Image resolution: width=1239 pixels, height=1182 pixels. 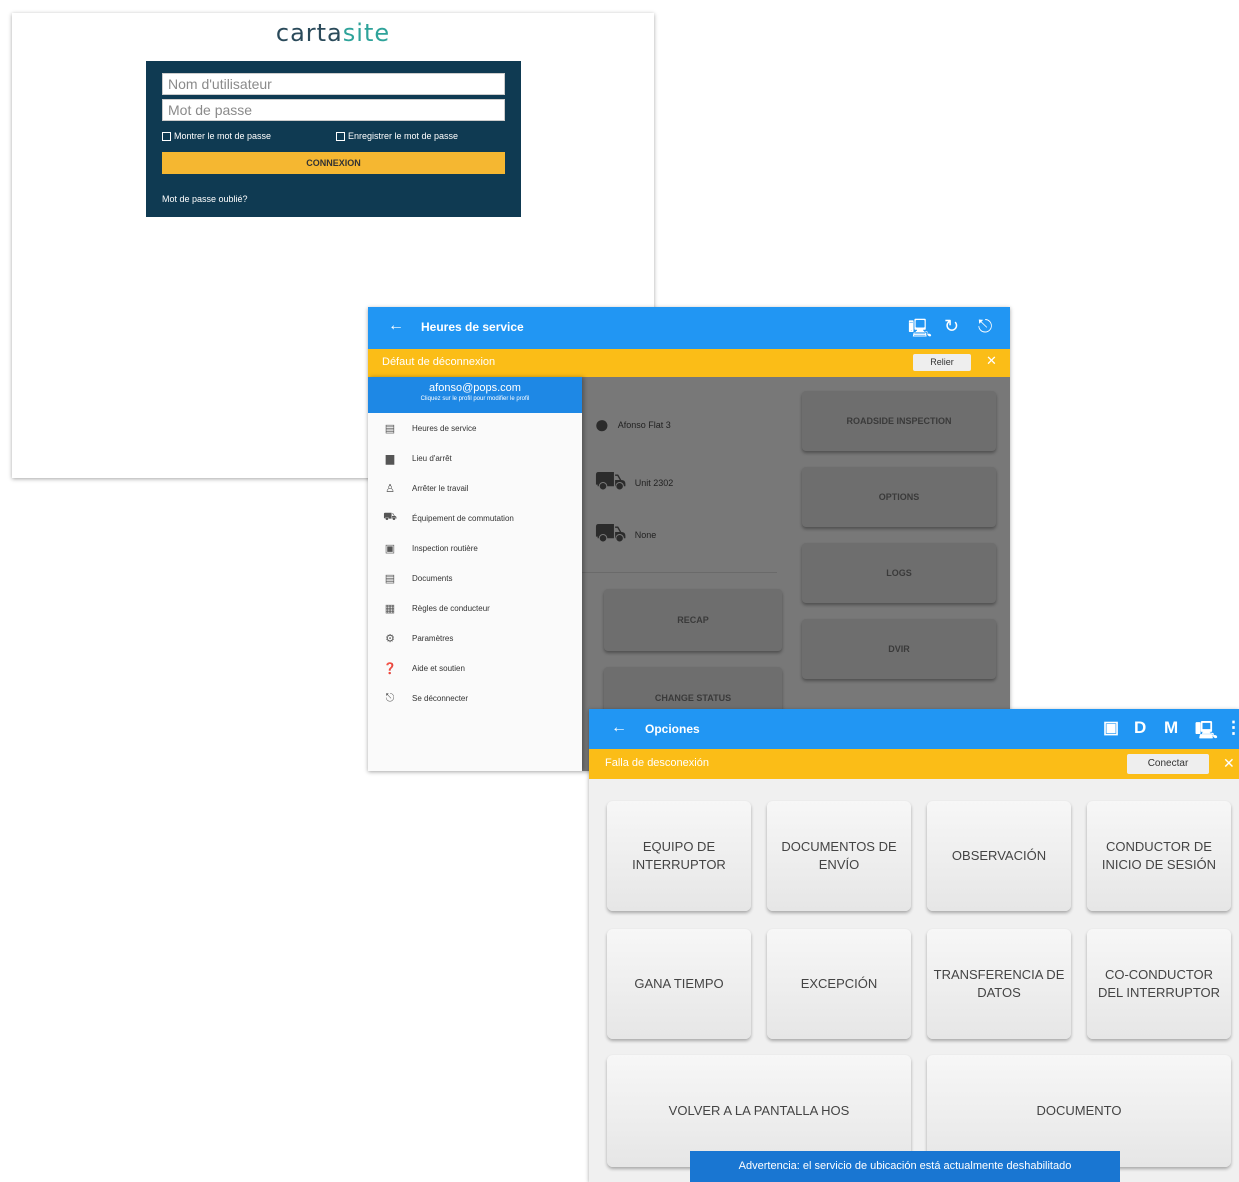 I want to click on save-password-checkbox: Enregistrer le mot de passe, so click(x=397, y=136).